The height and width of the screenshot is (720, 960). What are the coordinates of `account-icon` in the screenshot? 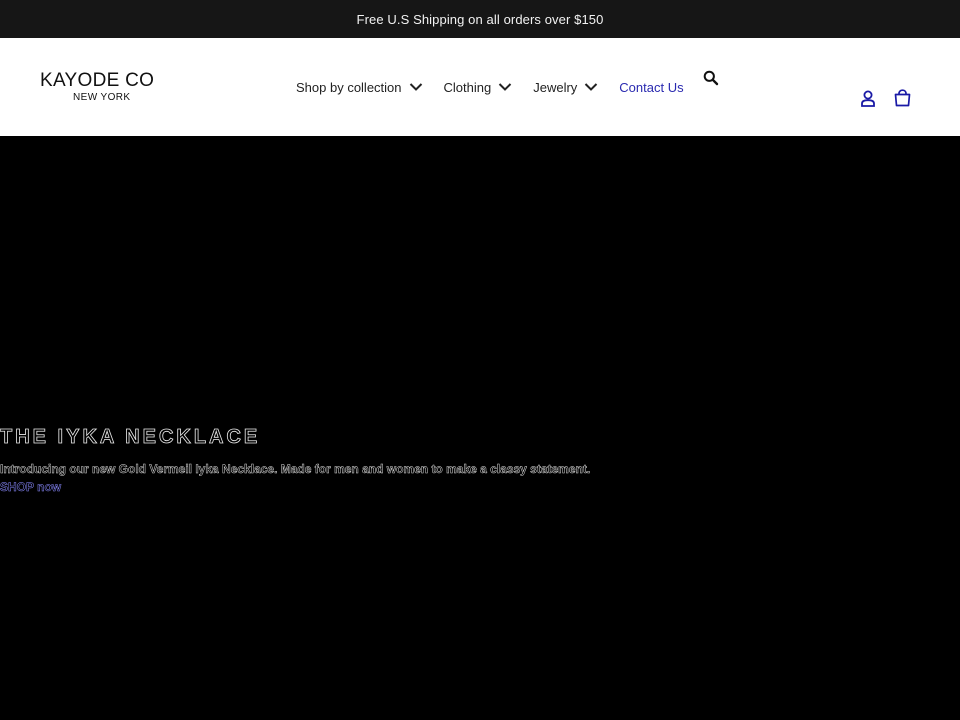 It's located at (868, 98).